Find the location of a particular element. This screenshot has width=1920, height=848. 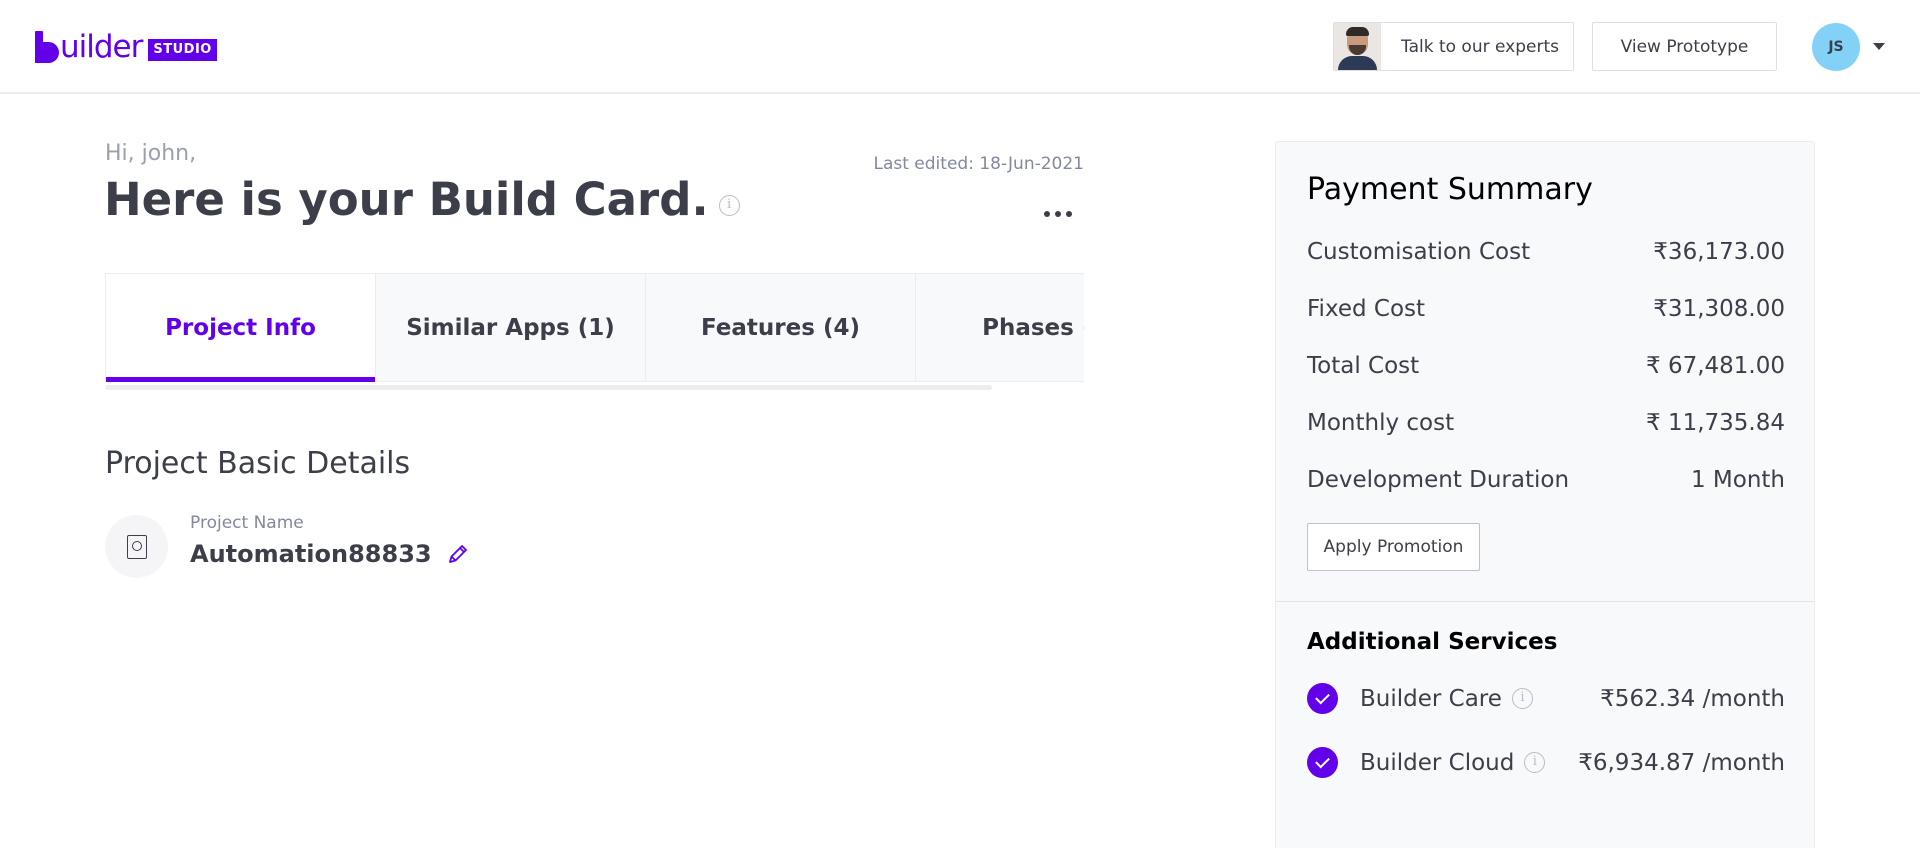

project-name-value: Automation88833 is located at coordinates (311, 554).